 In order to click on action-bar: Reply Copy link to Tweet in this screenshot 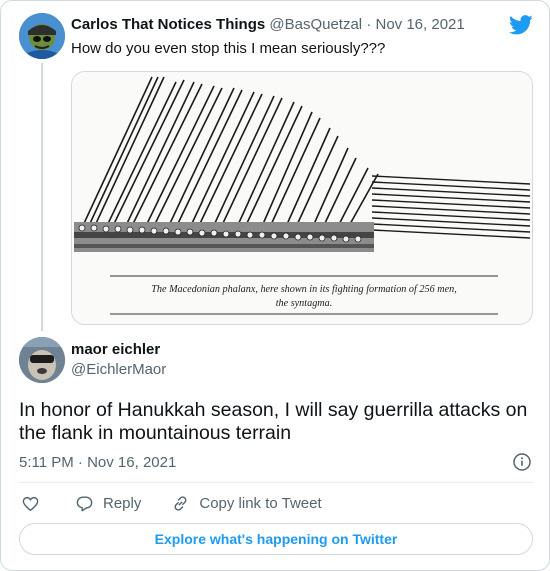, I will do `click(171, 503)`.